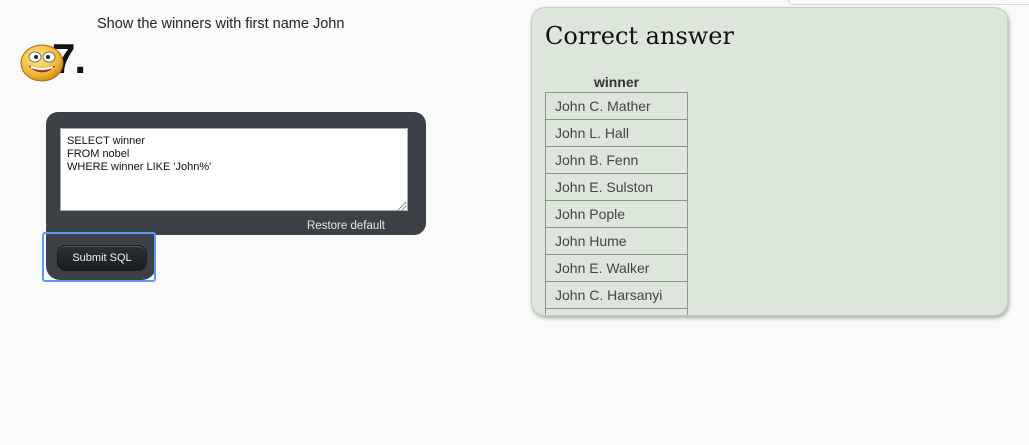  I want to click on table-cell: John L. Hall, so click(616, 133).